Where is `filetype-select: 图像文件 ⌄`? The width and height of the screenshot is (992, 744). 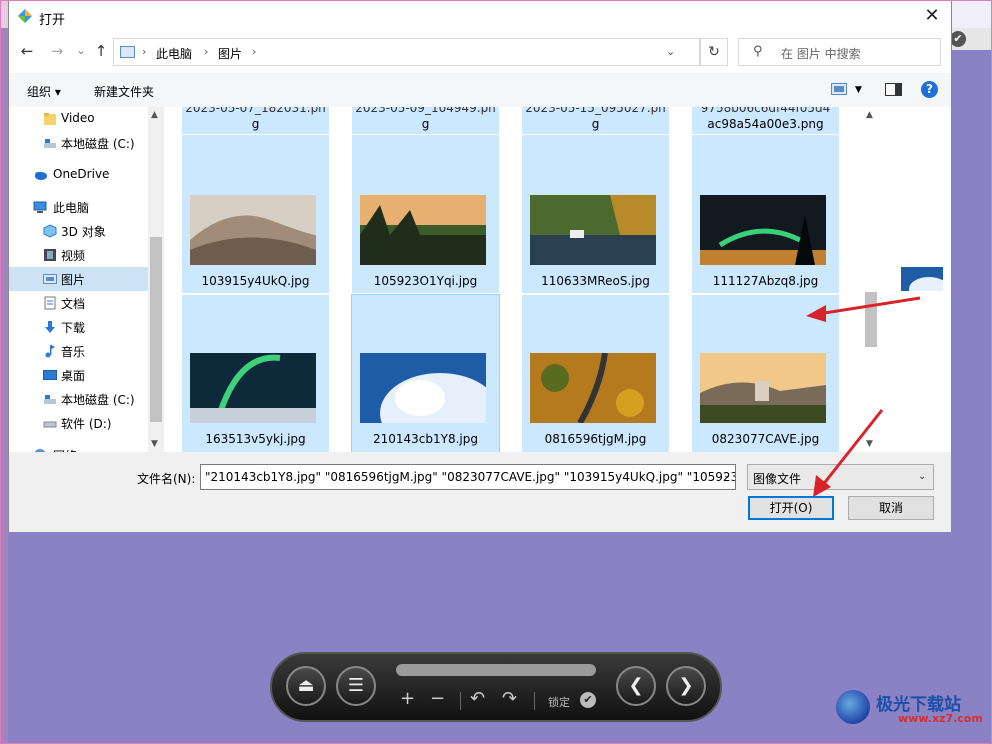 filetype-select: 图像文件 ⌄ is located at coordinates (840, 477).